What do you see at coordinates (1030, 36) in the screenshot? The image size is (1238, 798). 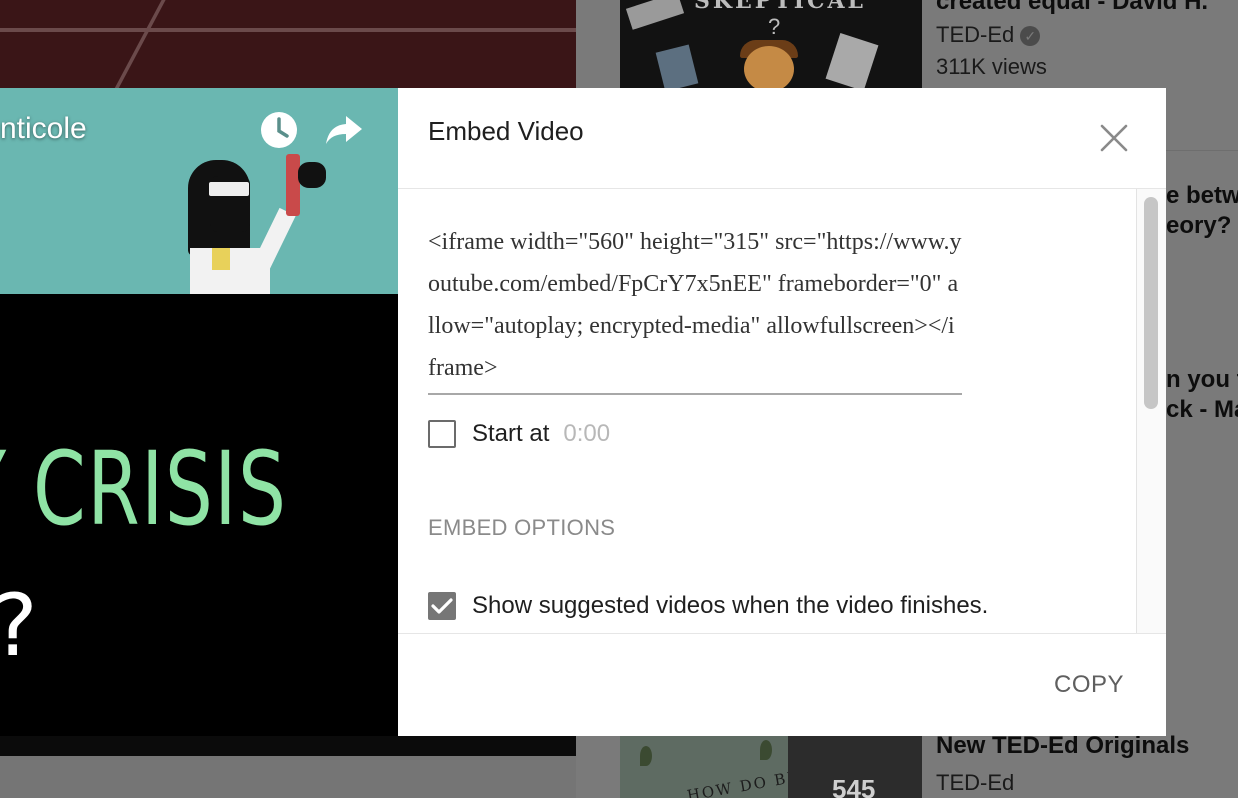 I see `verified-icon: ✓` at bounding box center [1030, 36].